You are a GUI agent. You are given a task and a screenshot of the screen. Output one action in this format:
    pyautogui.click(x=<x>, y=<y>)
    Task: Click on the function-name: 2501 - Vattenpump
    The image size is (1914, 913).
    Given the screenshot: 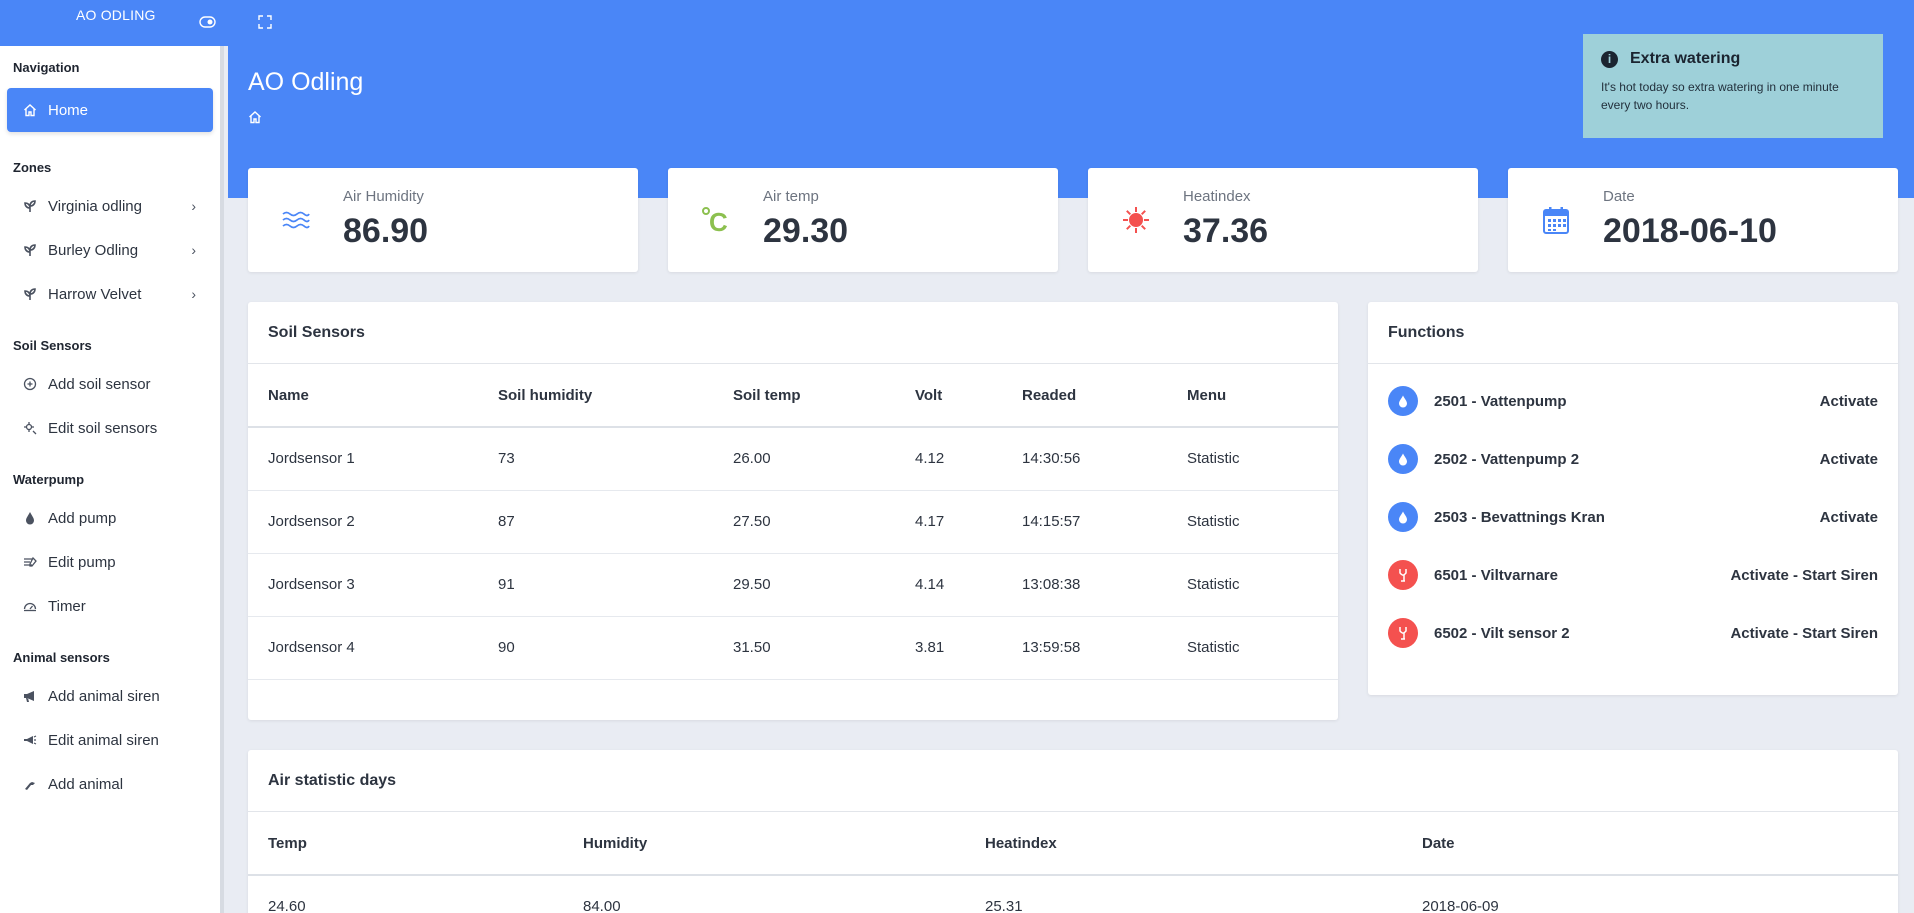 What is the action you would take?
    pyautogui.click(x=1500, y=401)
    